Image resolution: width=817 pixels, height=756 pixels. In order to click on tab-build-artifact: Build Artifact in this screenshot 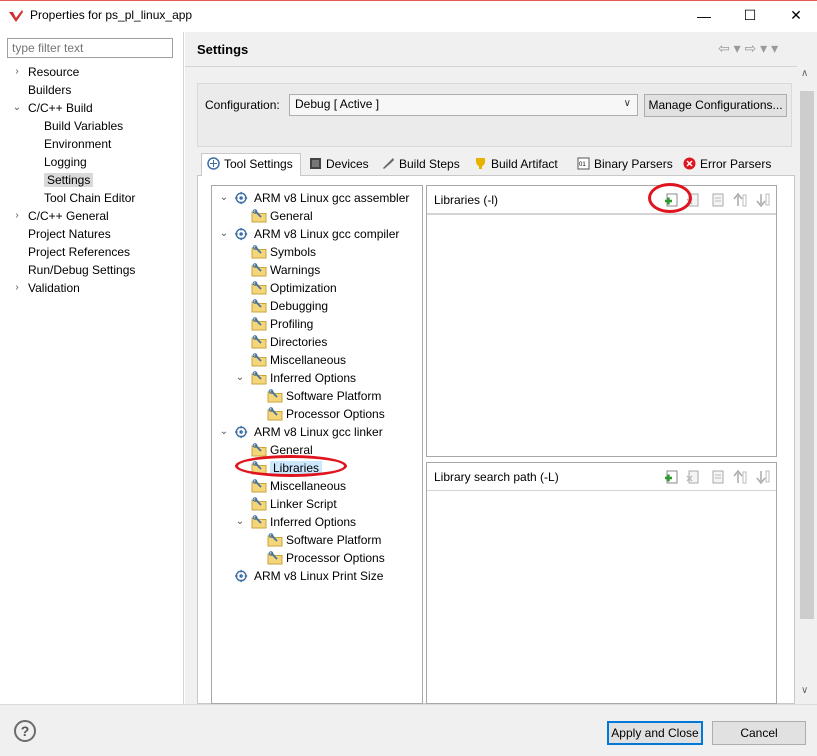, I will do `click(518, 164)`.